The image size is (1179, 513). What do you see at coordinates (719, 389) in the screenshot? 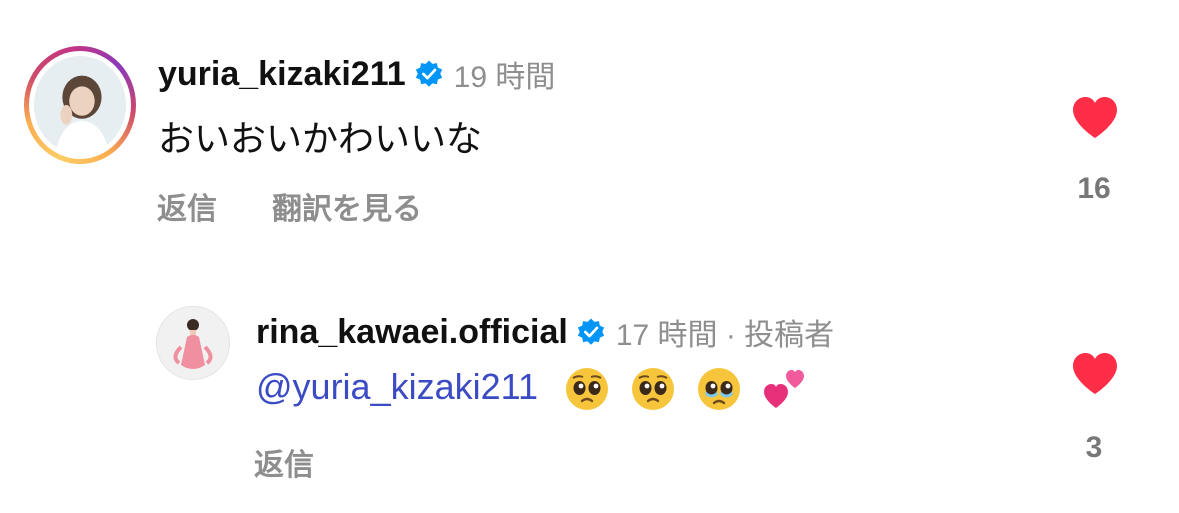
I see `face-holding-back-tears-icon` at bounding box center [719, 389].